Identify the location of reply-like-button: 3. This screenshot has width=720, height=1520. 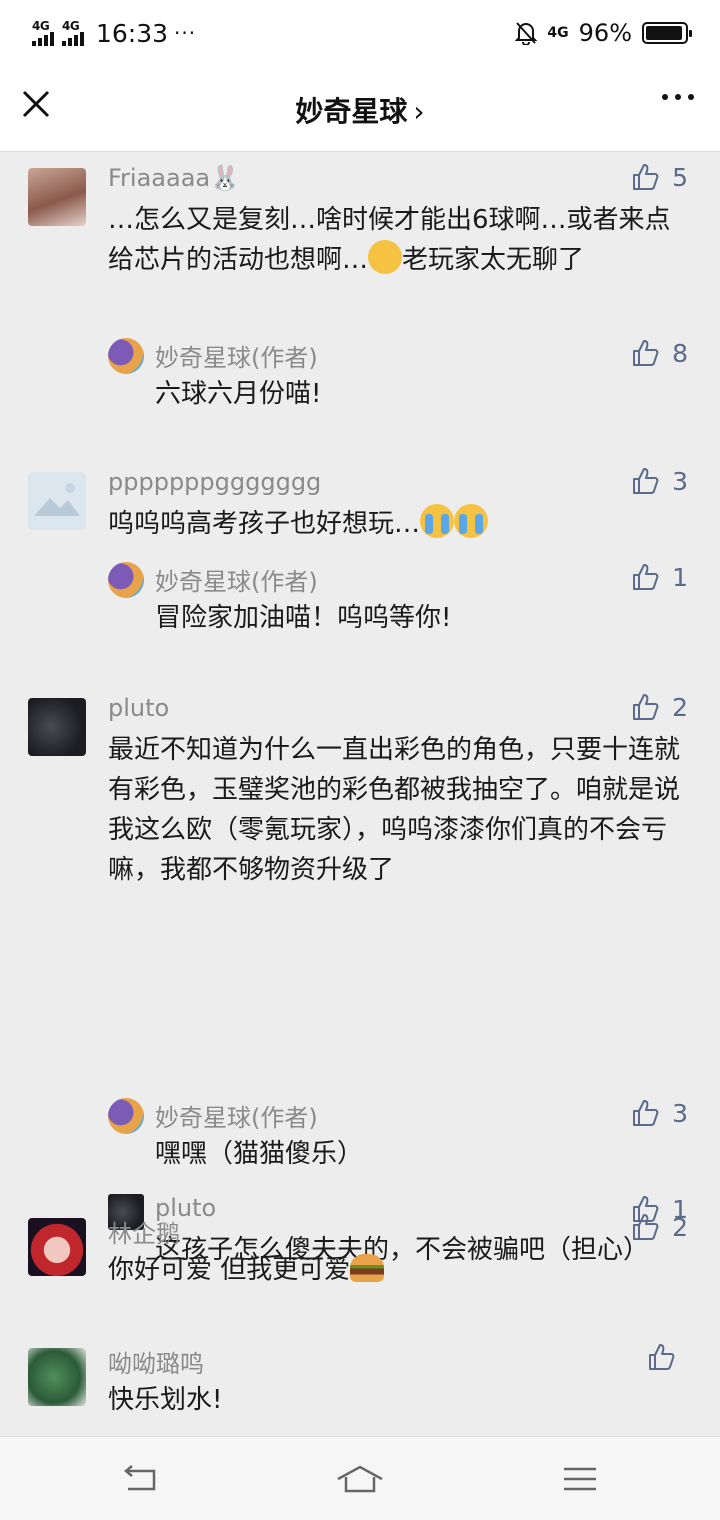
(659, 1113).